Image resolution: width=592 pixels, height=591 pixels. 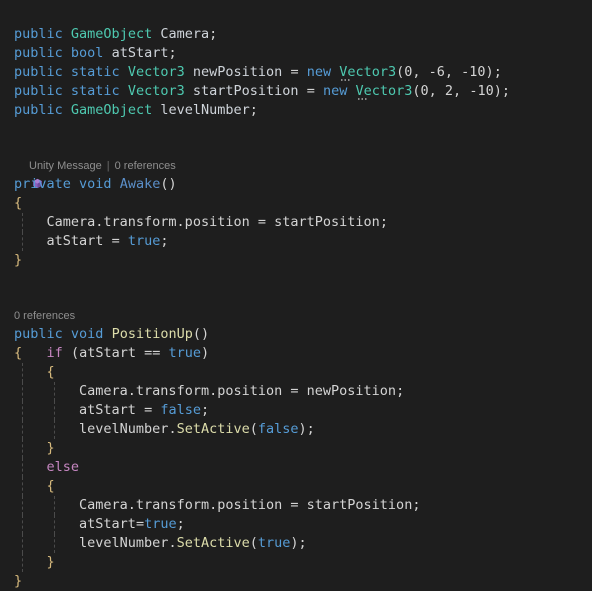 I want to click on code-line: private void Awake(), so click(x=296, y=184).